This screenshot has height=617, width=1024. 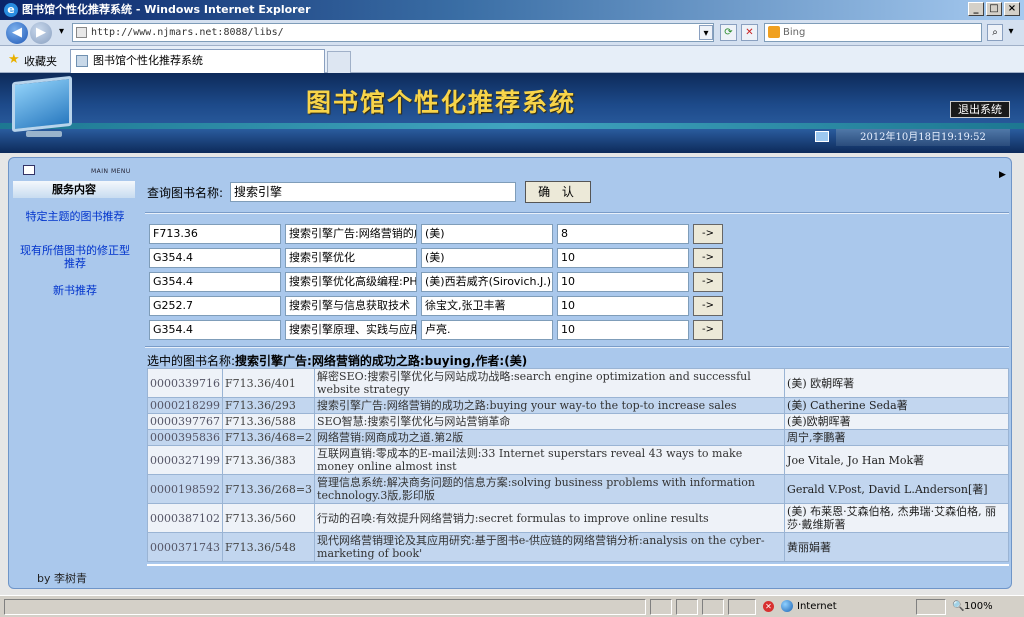 What do you see at coordinates (41, 33) in the screenshot?
I see `forward-arrow-icon: ▶` at bounding box center [41, 33].